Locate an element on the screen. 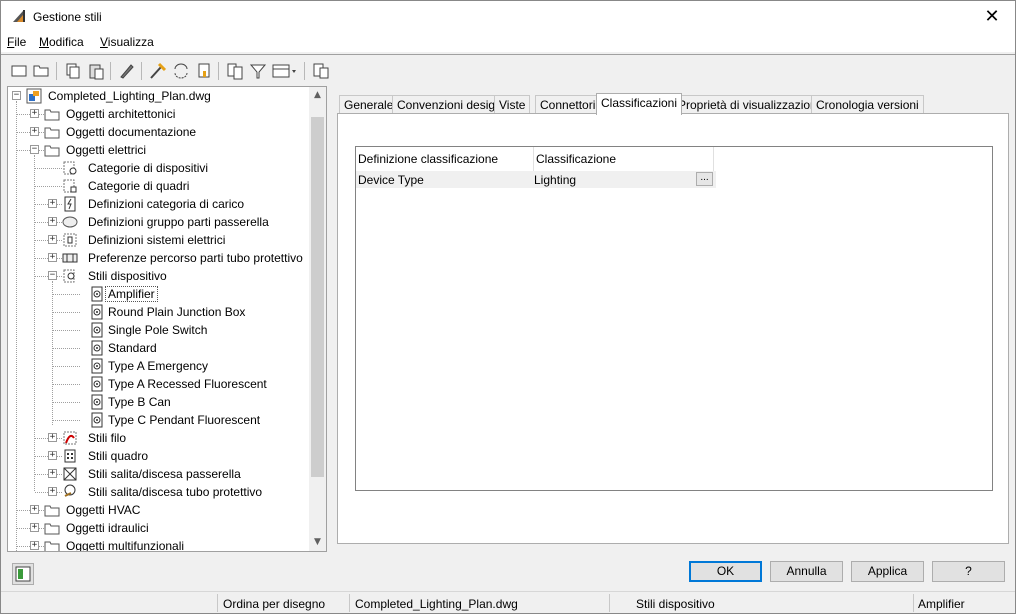 The height and width of the screenshot is (614, 1016). toggle-view-icon is located at coordinates (321, 71).